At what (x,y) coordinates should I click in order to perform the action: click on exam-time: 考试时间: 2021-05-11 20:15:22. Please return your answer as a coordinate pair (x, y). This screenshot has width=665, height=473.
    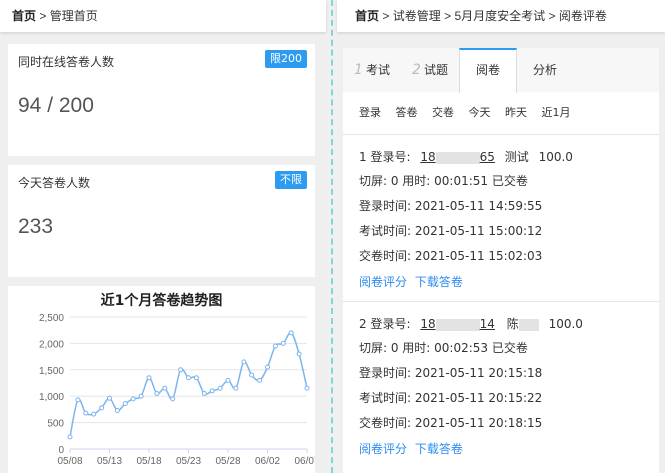
    Looking at the image, I should click on (451, 398).